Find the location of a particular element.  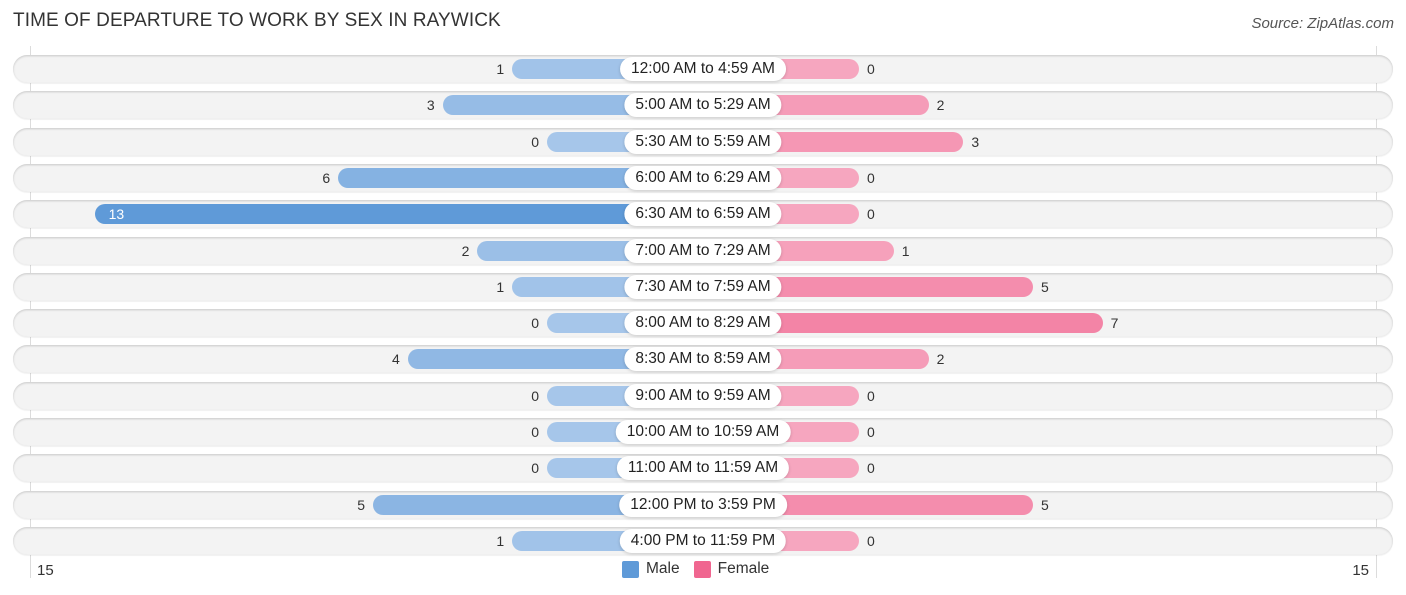

legend: Male Female is located at coordinates (702, 569).